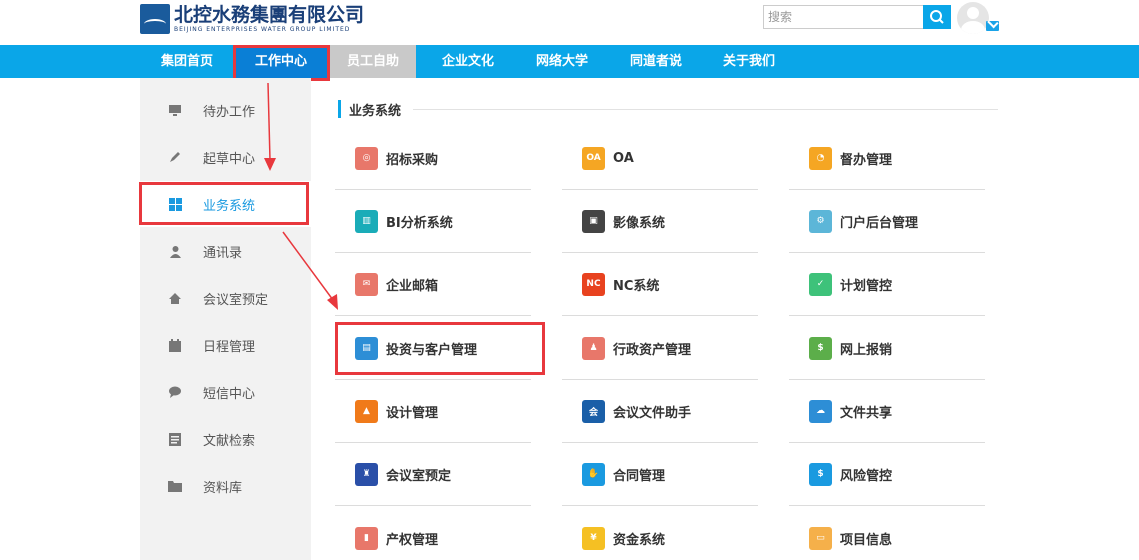  I want to click on system-tile: ⚙ 门户后台管理, so click(887, 221).